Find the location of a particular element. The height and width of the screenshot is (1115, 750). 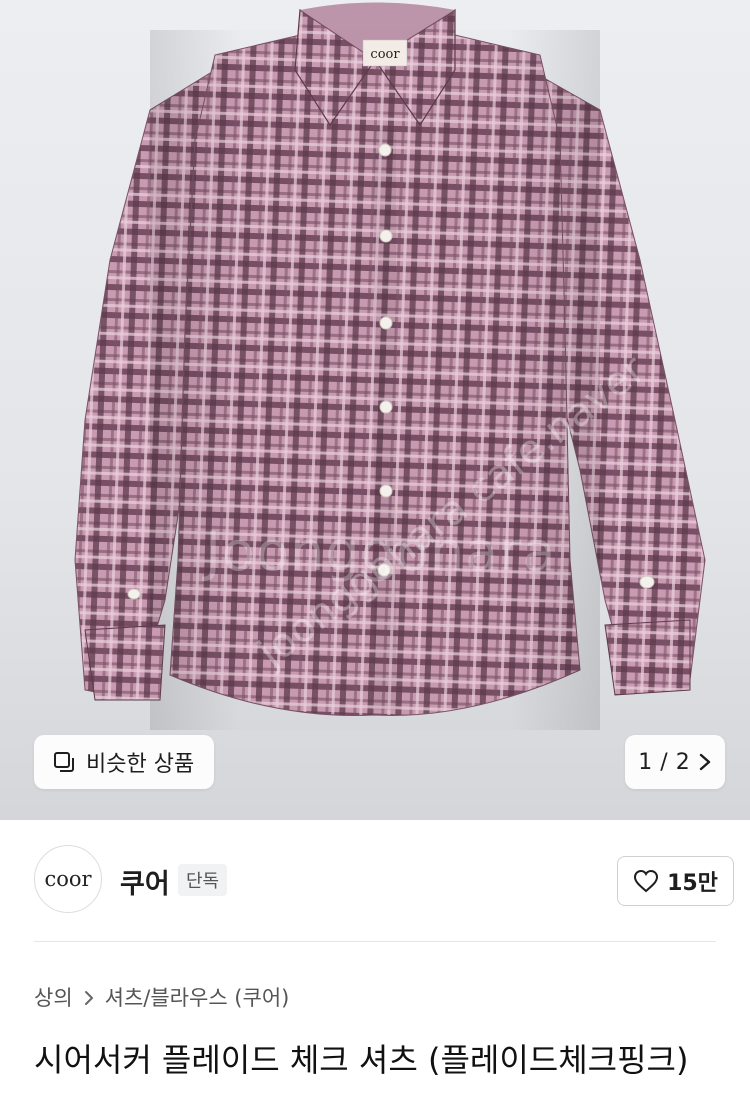

copy-icon is located at coordinates (64, 762).